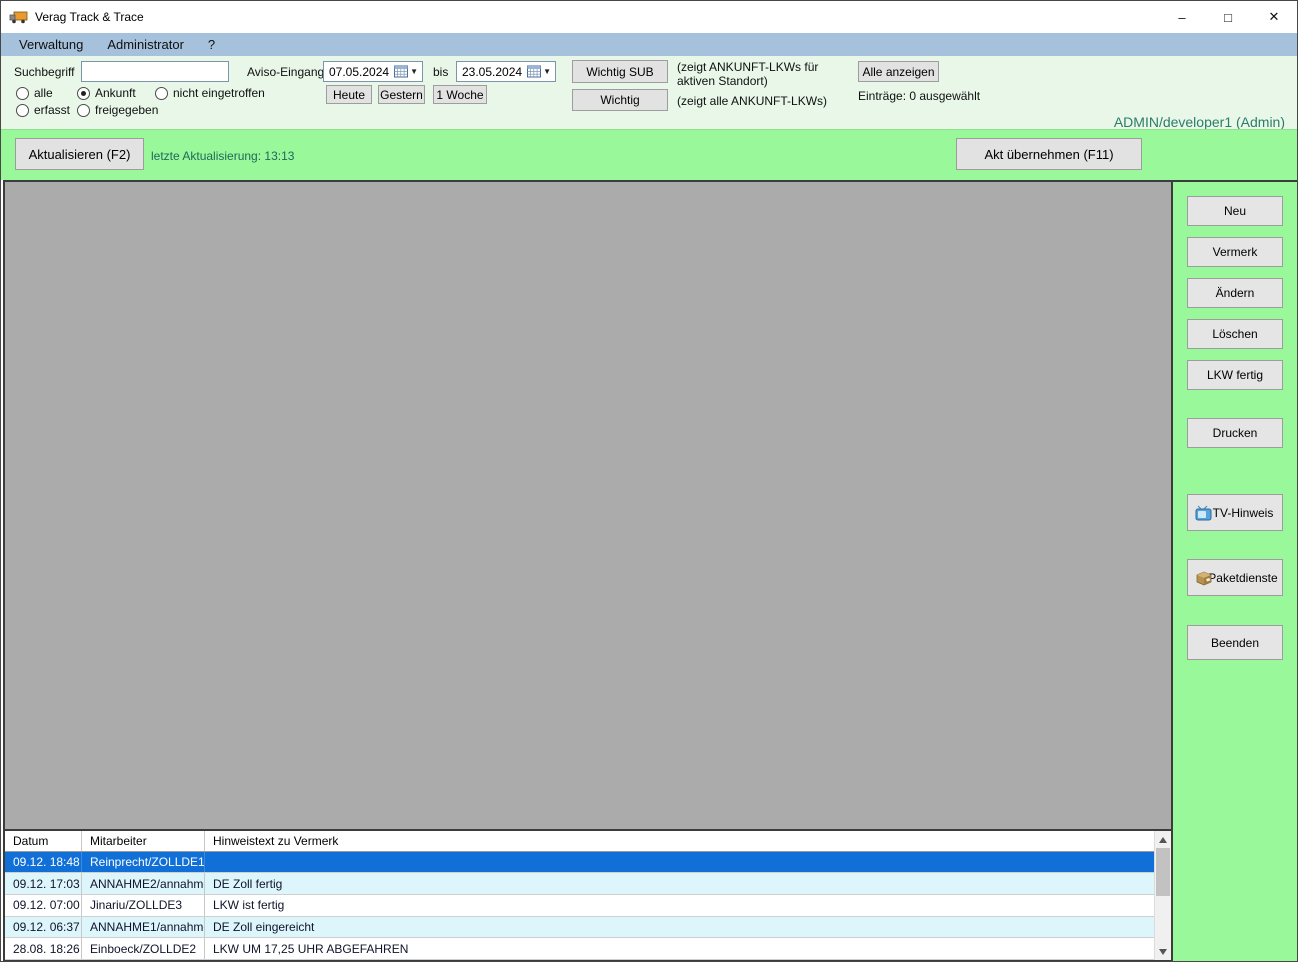 This screenshot has height=962, width=1298. What do you see at coordinates (211, 44) in the screenshot?
I see `menu-help: ?` at bounding box center [211, 44].